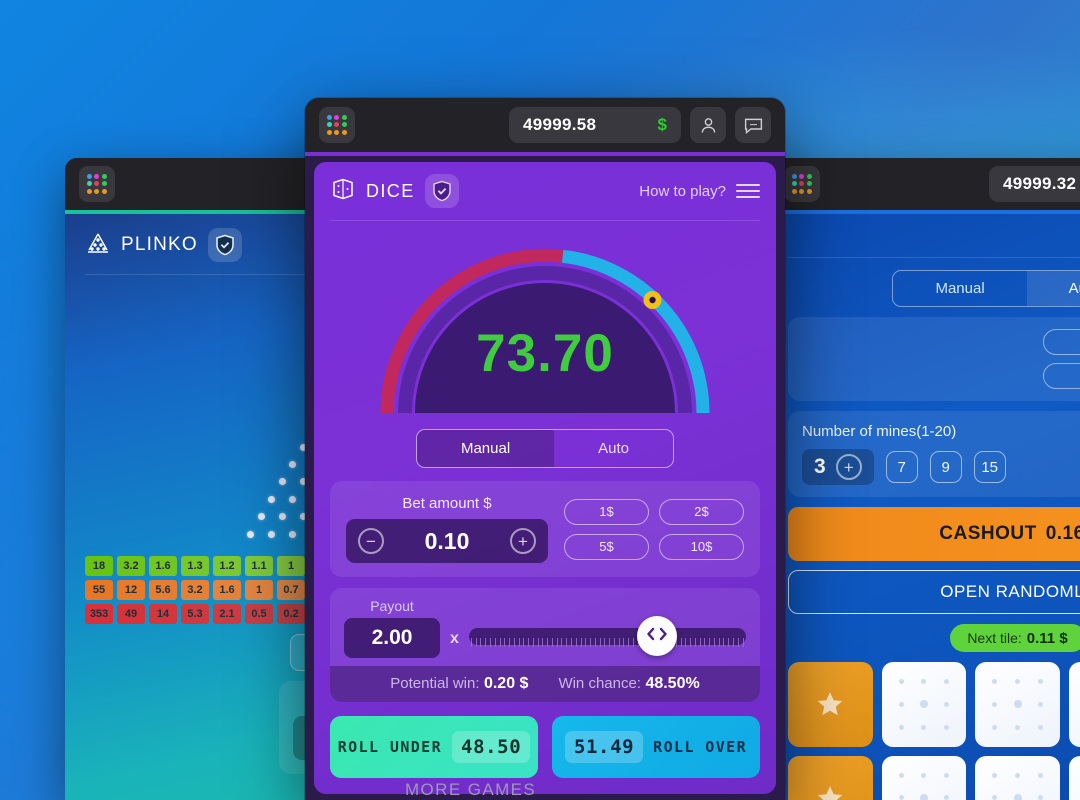 The image size is (1080, 800). Describe the element at coordinates (227, 614) in the screenshot. I see `plinko-multiplier-cell: 2.1` at that location.